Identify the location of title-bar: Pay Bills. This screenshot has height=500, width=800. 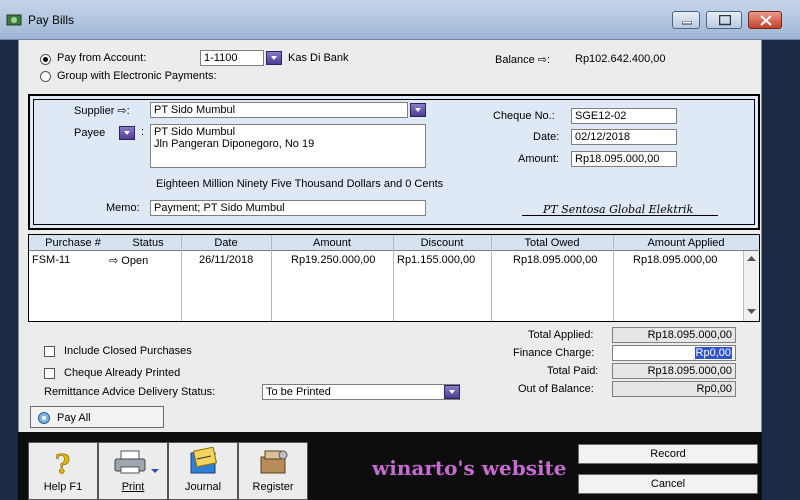
(400, 20).